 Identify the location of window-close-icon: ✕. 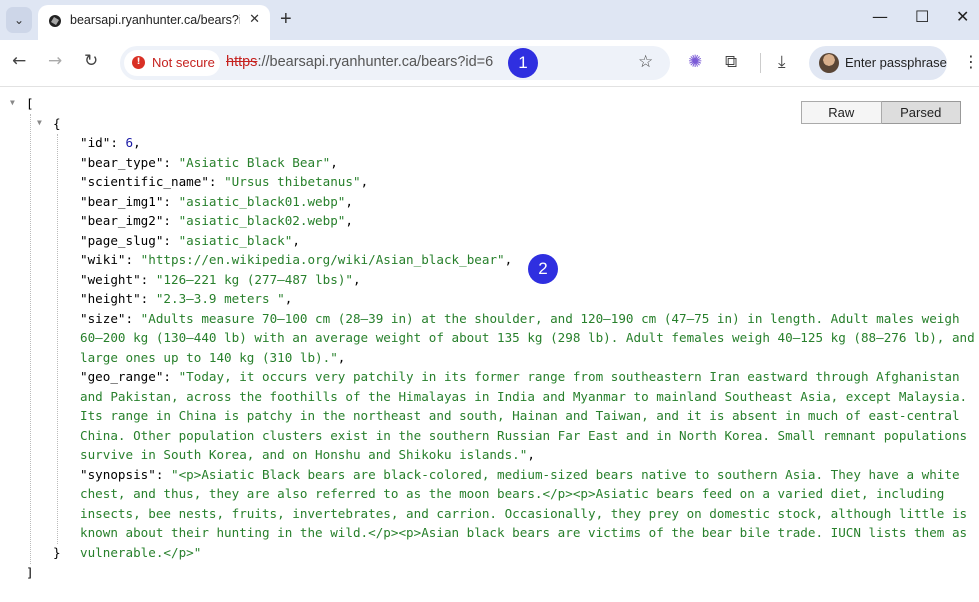
(962, 16).